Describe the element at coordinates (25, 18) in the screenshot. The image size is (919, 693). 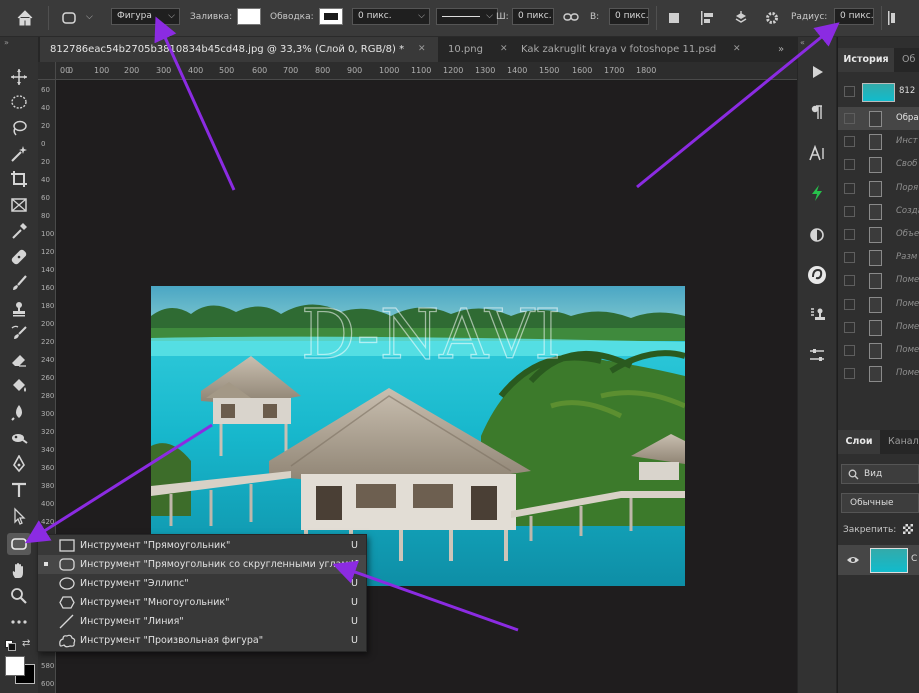
I see `home-icon` at that location.